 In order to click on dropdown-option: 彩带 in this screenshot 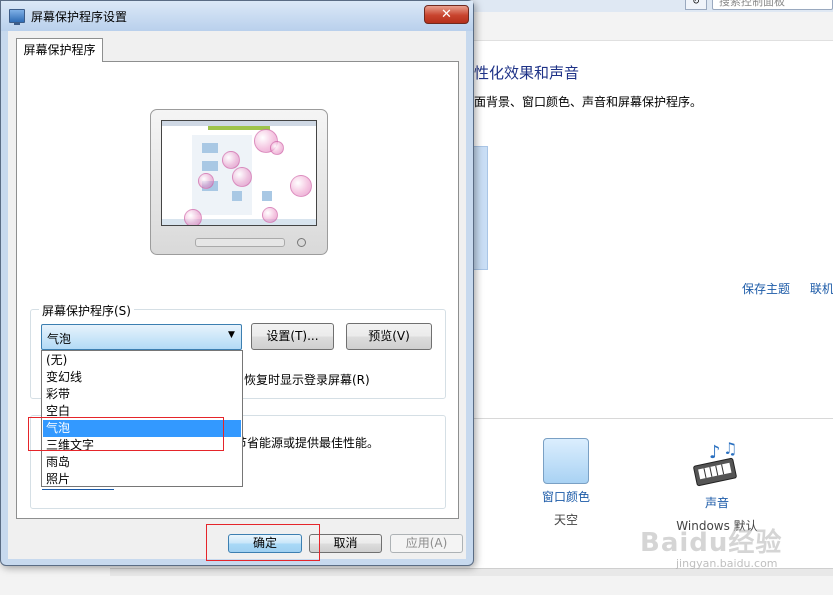, I will do `click(142, 394)`.